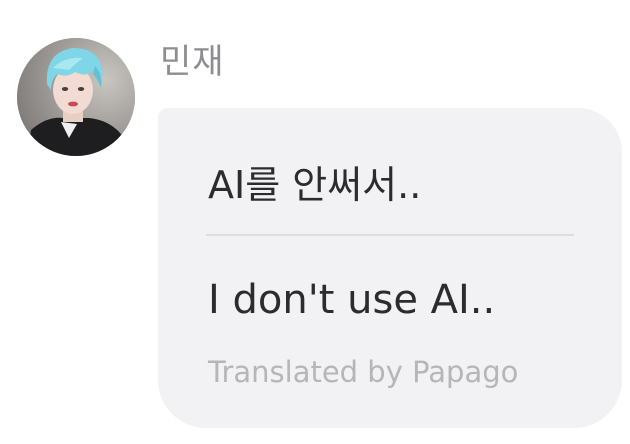  Describe the element at coordinates (192, 62) in the screenshot. I see `sender-name: 민재` at that location.